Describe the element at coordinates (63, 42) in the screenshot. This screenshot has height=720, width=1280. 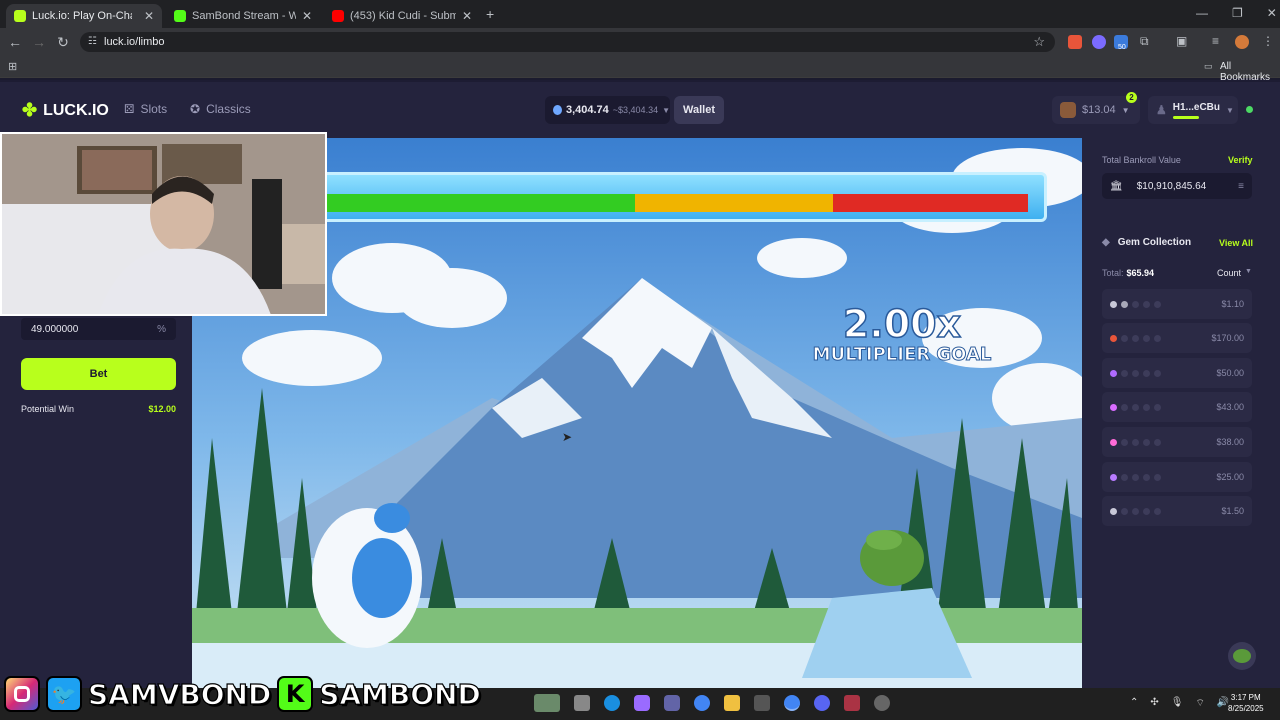
I see `reload-icon: ↻` at that location.